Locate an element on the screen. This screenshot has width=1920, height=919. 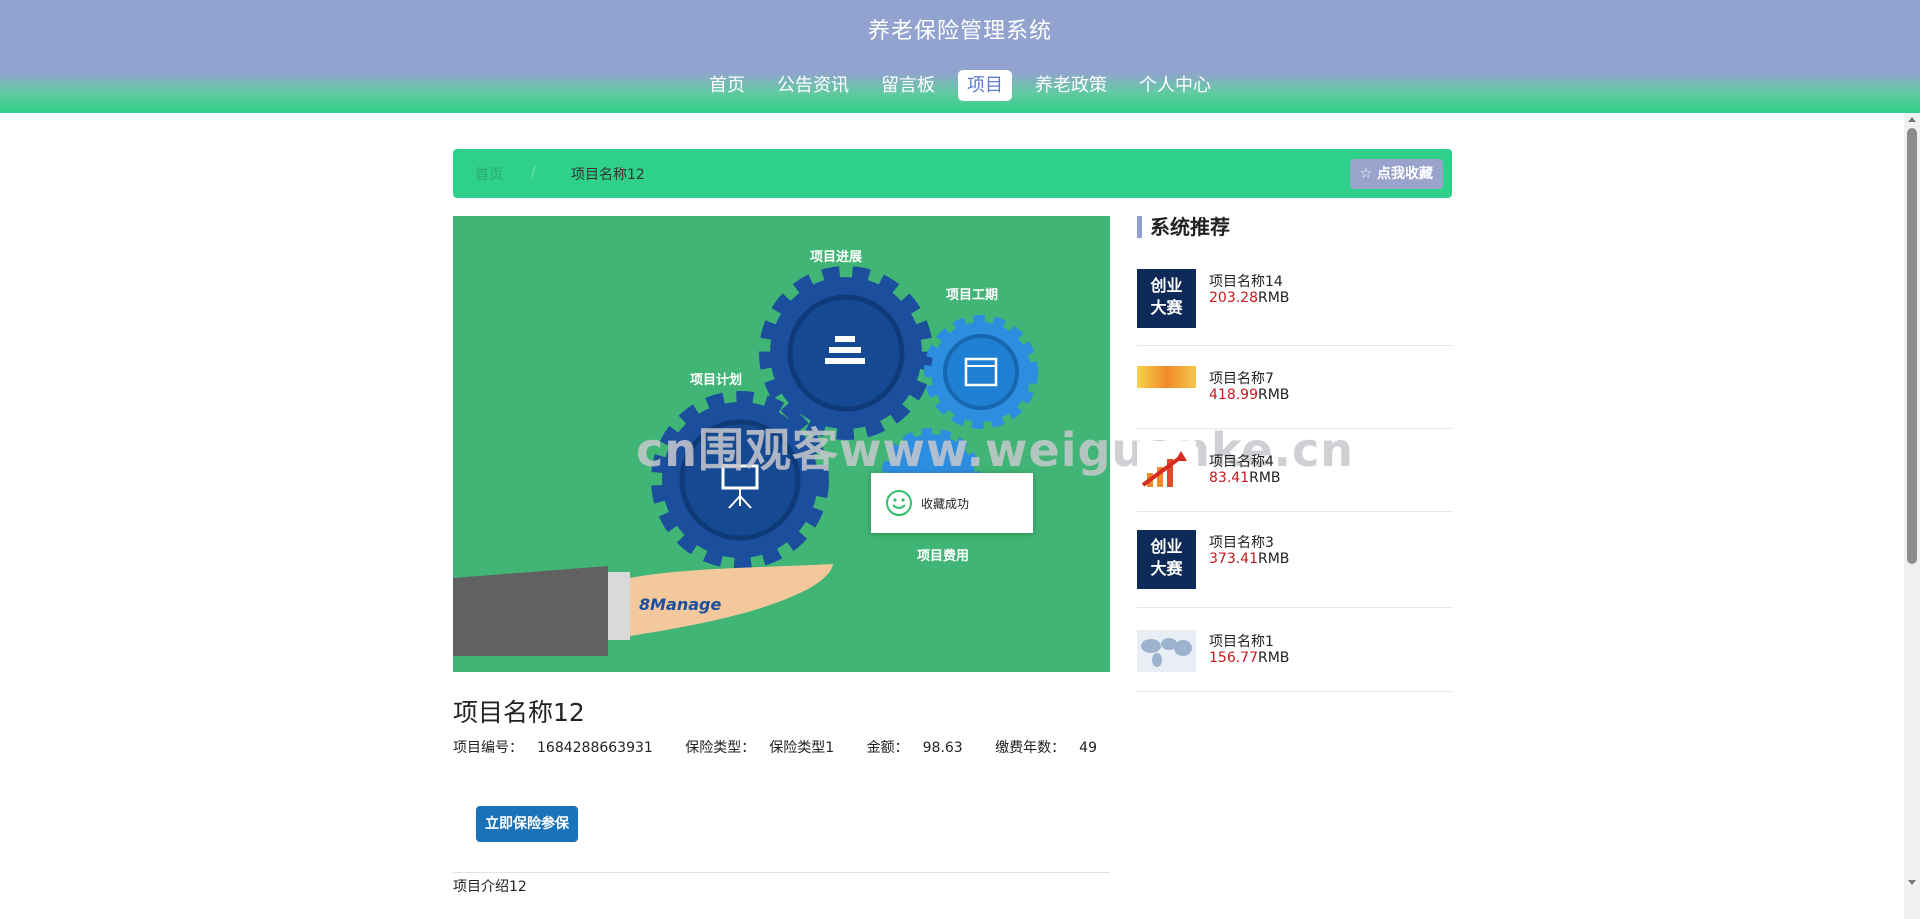
breadcrumb-current: 项目名称12 is located at coordinates (608, 175).